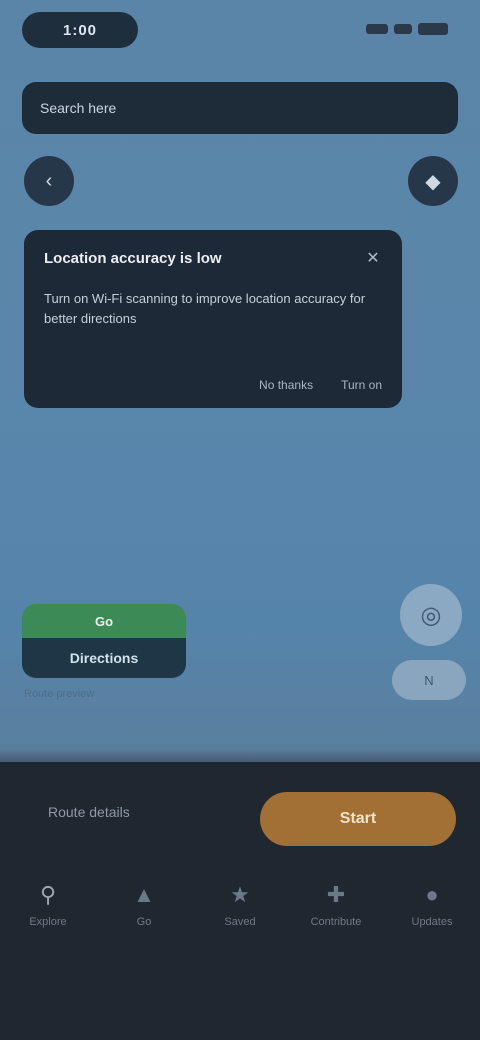 This screenshot has width=480, height=1040. I want to click on nav-label: Contribute, so click(336, 922).